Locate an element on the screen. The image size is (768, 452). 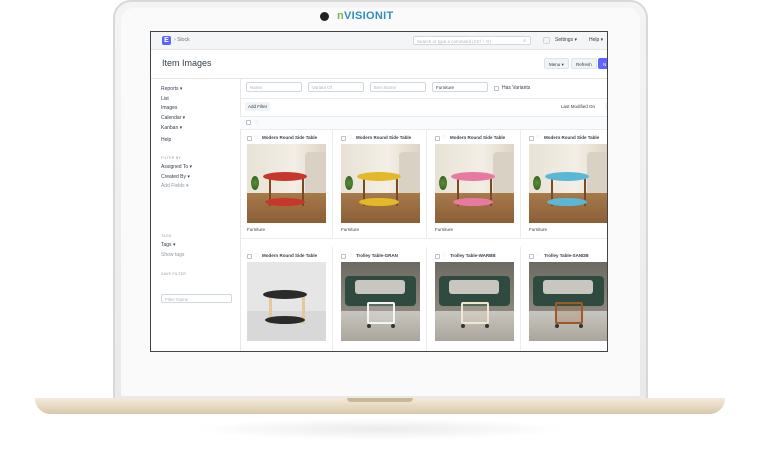
item-name-filter-input: Item Name is located at coordinates (398, 87).